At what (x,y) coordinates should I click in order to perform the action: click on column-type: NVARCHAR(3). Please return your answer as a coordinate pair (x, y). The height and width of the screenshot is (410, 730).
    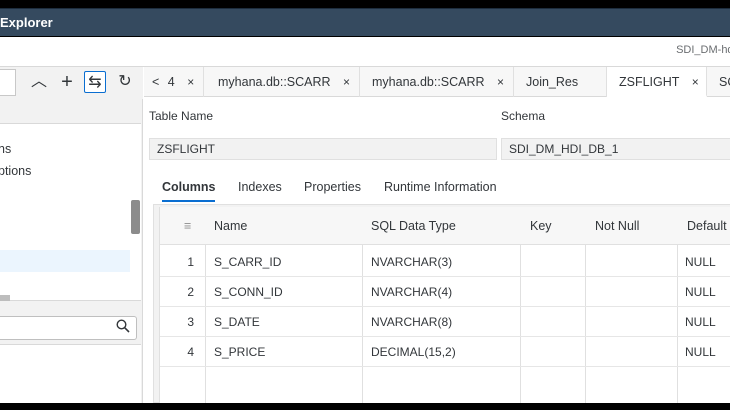
    Looking at the image, I should click on (411, 262).